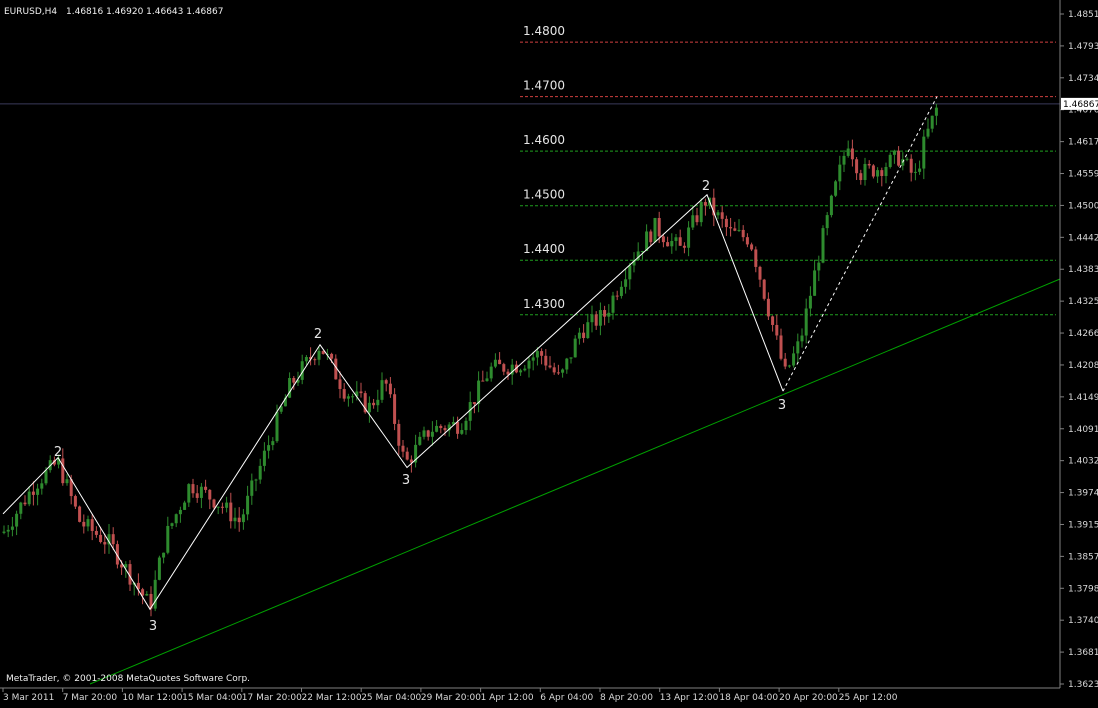  Describe the element at coordinates (1083, 653) in the screenshot. I see `price-tick-label: 1.36815` at that location.